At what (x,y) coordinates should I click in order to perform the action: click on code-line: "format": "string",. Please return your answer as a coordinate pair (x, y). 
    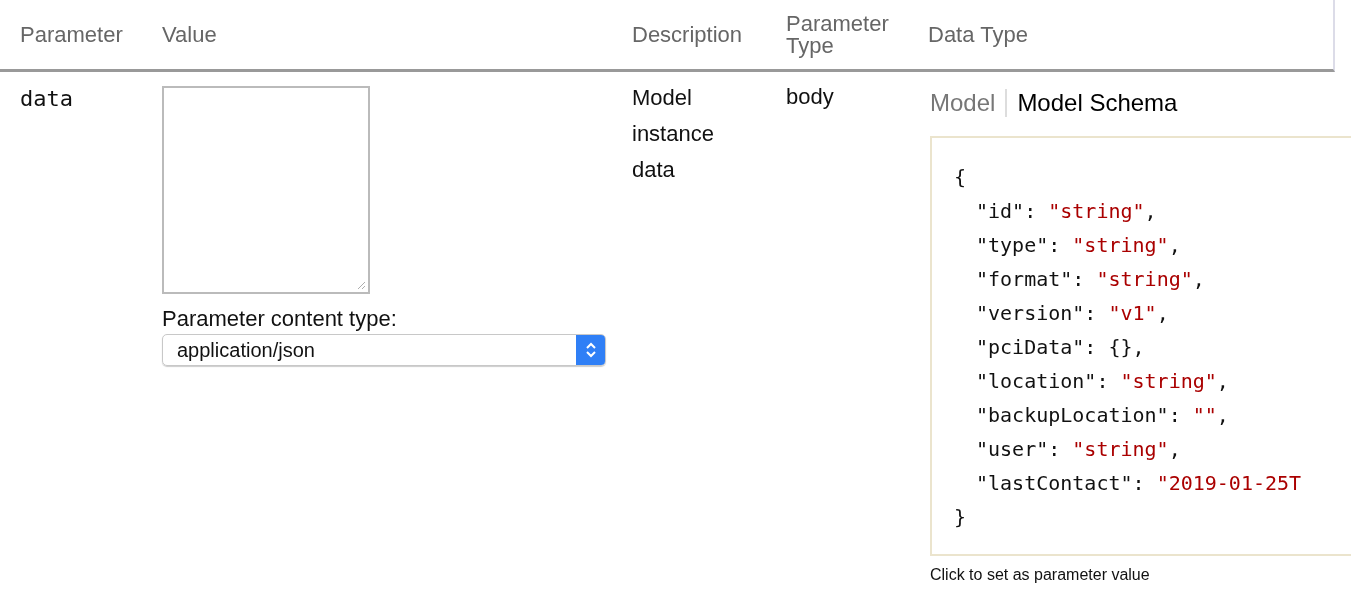
    Looking at the image, I should click on (1090, 279).